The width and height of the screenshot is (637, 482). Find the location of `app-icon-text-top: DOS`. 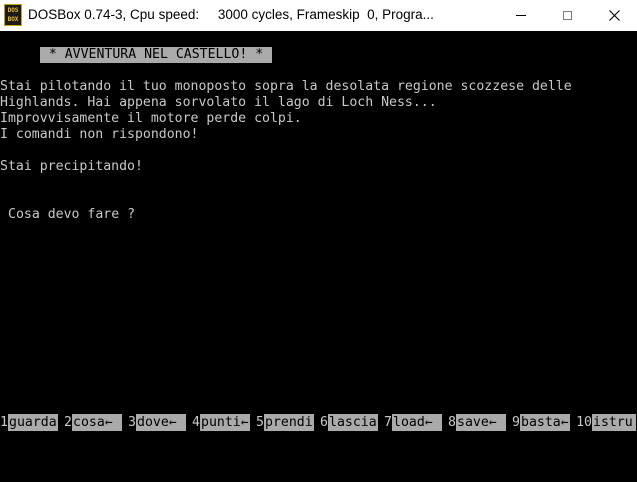

app-icon-text-top: DOS is located at coordinates (13, 10).